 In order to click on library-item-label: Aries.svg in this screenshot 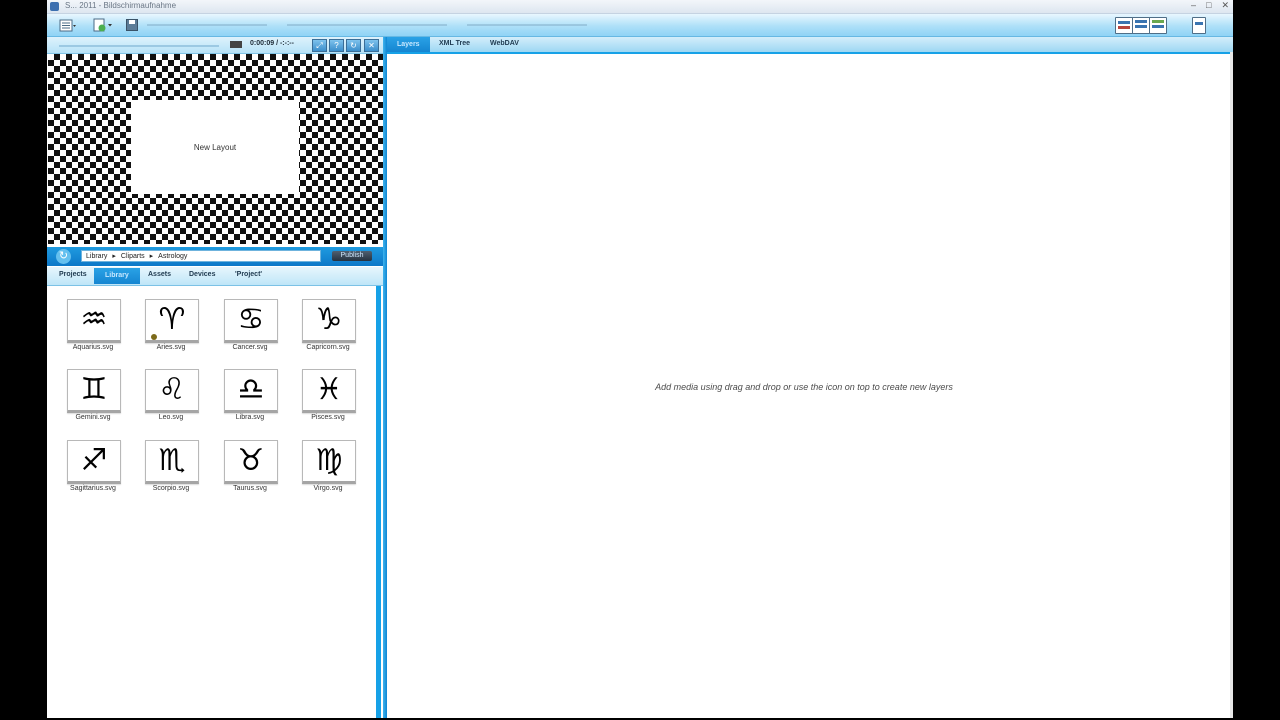, I will do `click(171, 347)`.